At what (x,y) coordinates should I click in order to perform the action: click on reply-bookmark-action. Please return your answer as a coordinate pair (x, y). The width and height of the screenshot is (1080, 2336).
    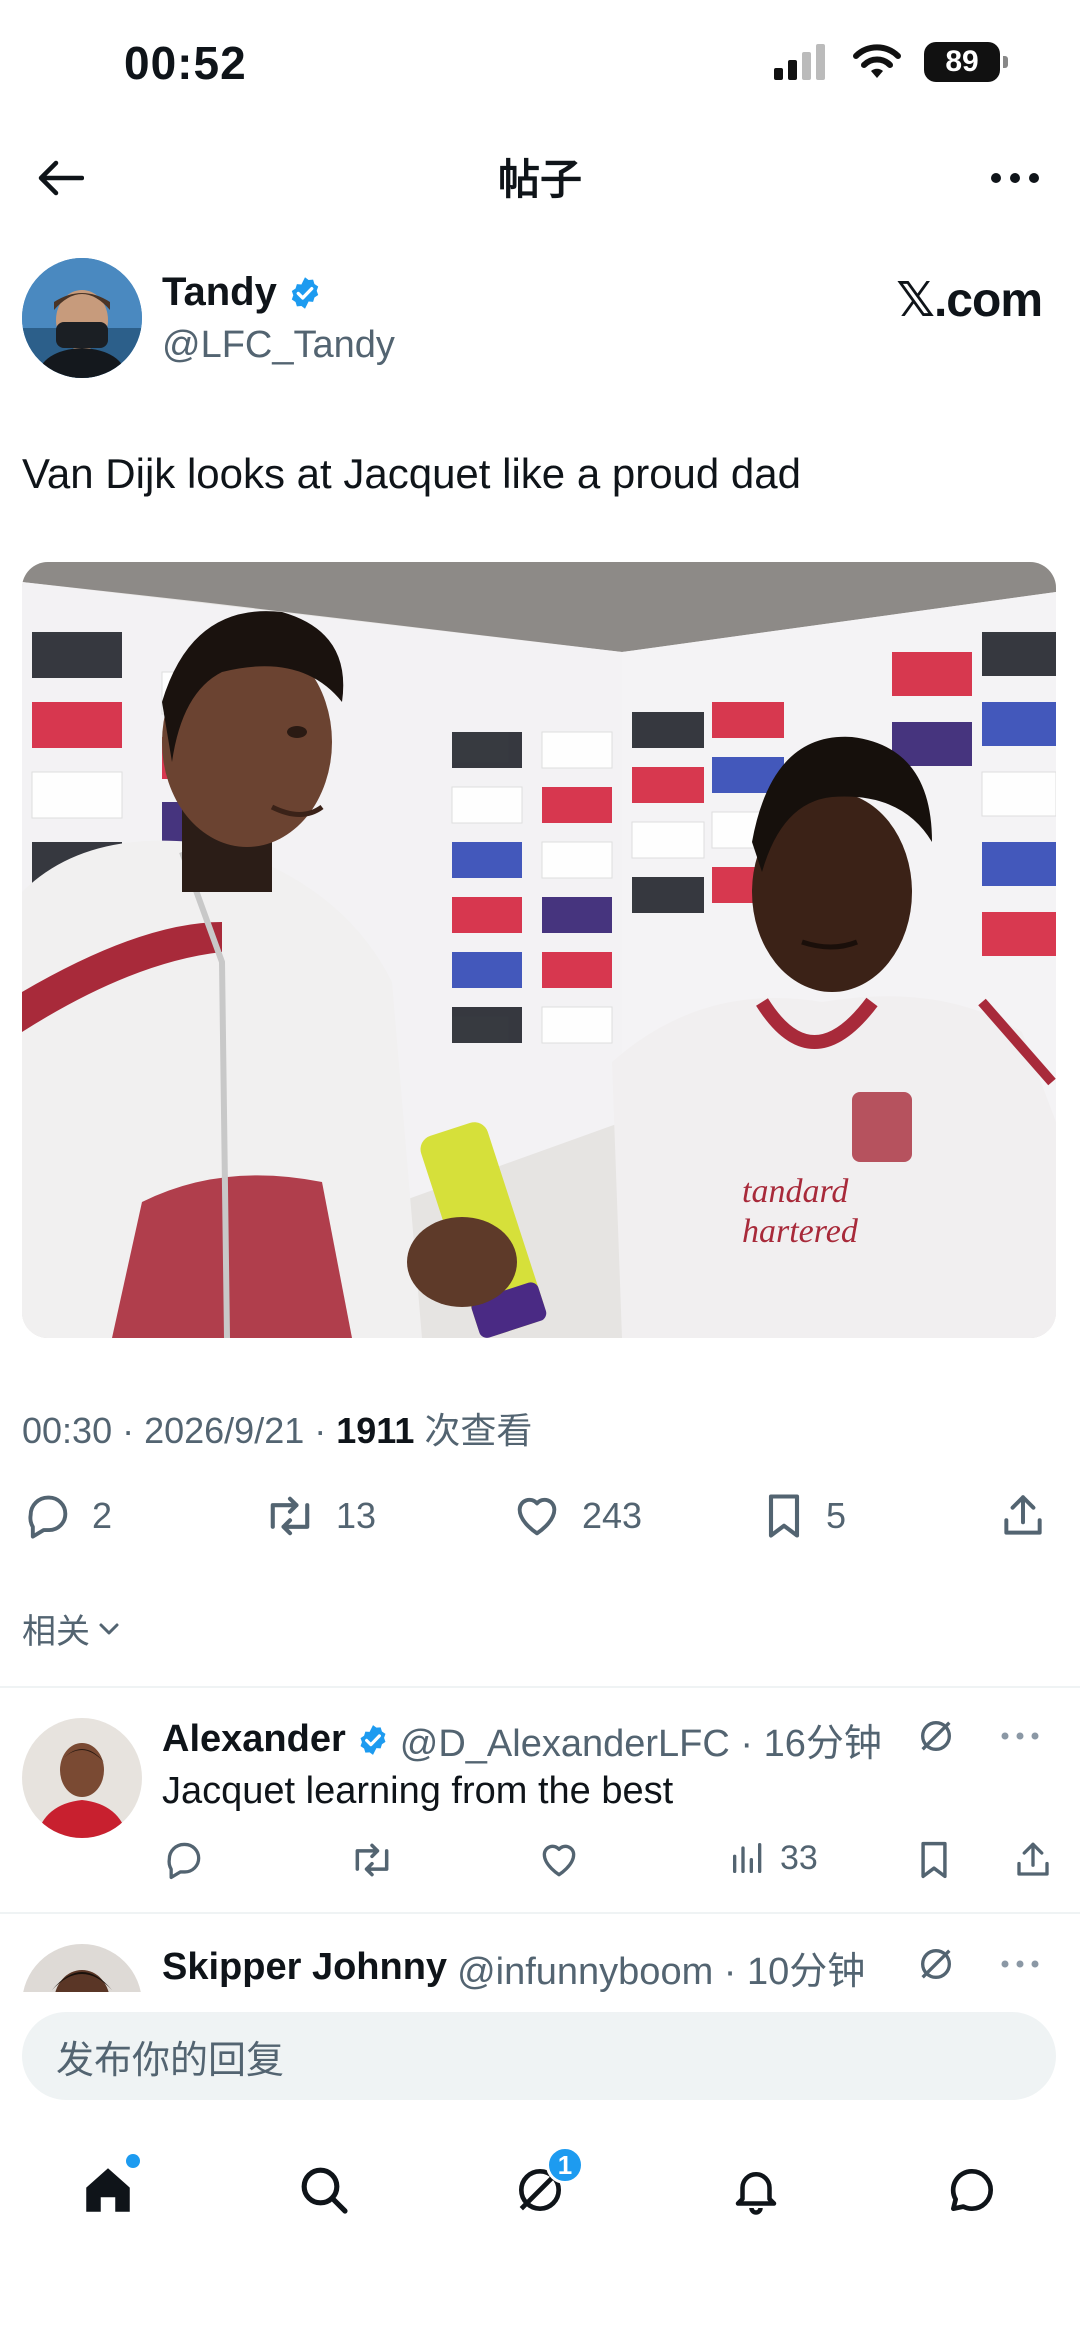
    Looking at the image, I should click on (934, 1860).